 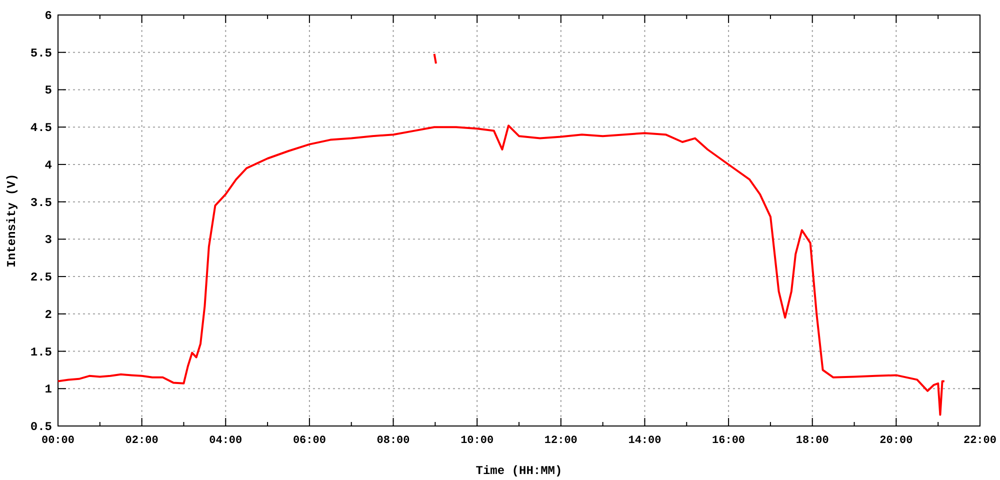 What do you see at coordinates (812, 441) in the screenshot?
I see `x-tick-label: 18:00` at bounding box center [812, 441].